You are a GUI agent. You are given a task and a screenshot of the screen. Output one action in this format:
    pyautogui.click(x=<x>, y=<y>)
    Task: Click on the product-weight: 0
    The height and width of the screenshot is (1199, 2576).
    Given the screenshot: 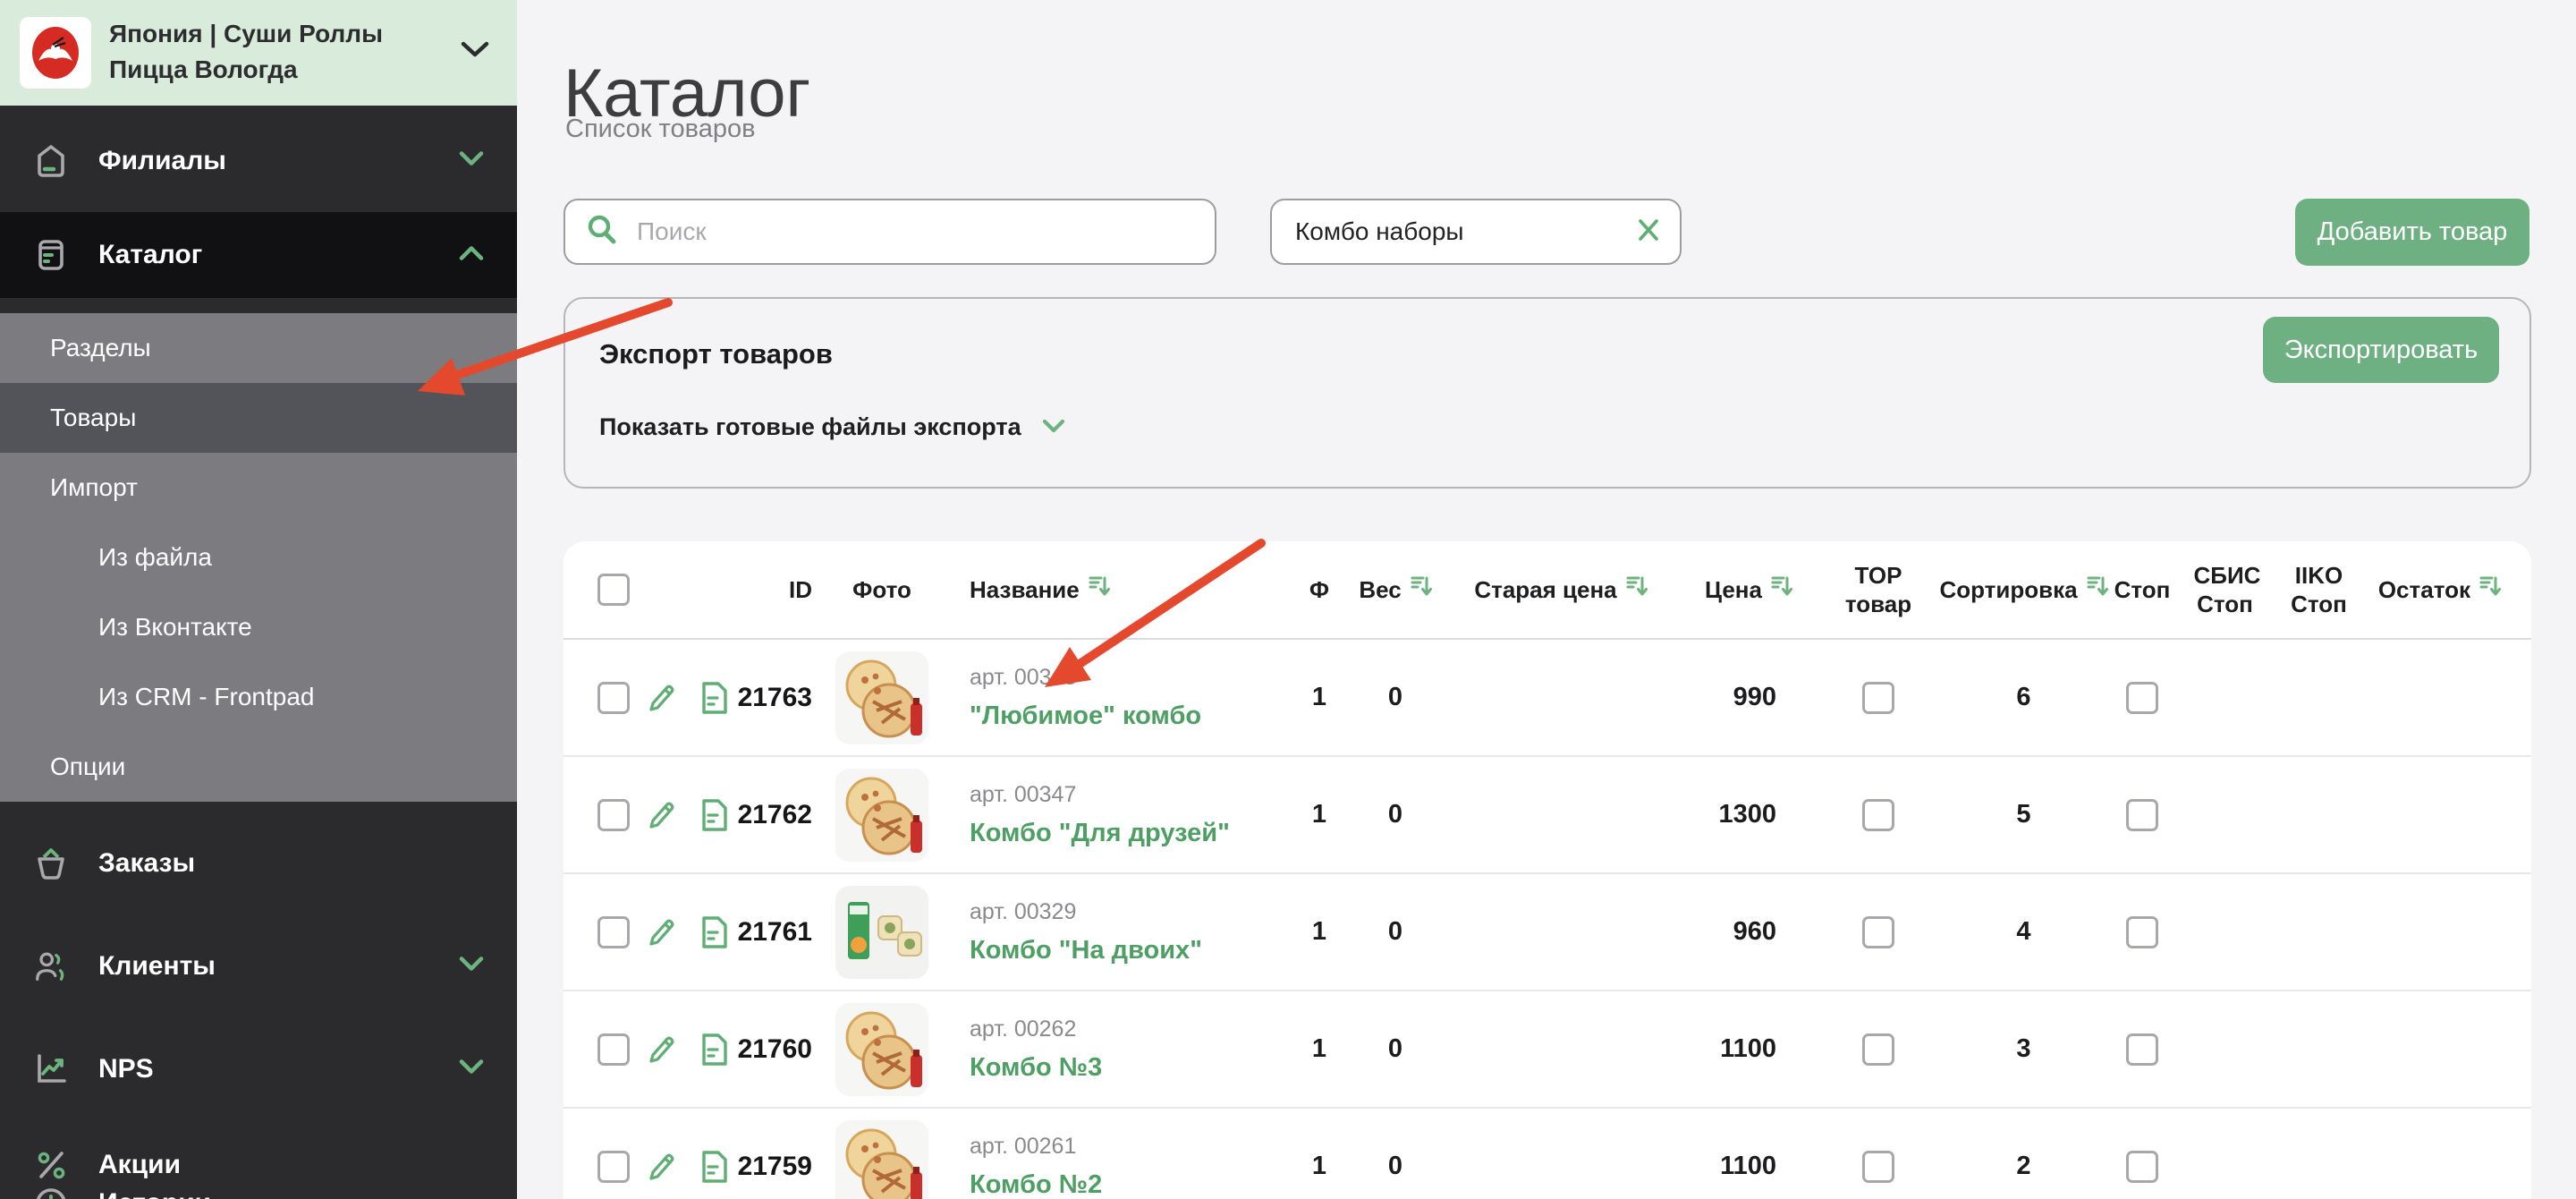 What is the action you would take?
    pyautogui.click(x=1395, y=1166)
    